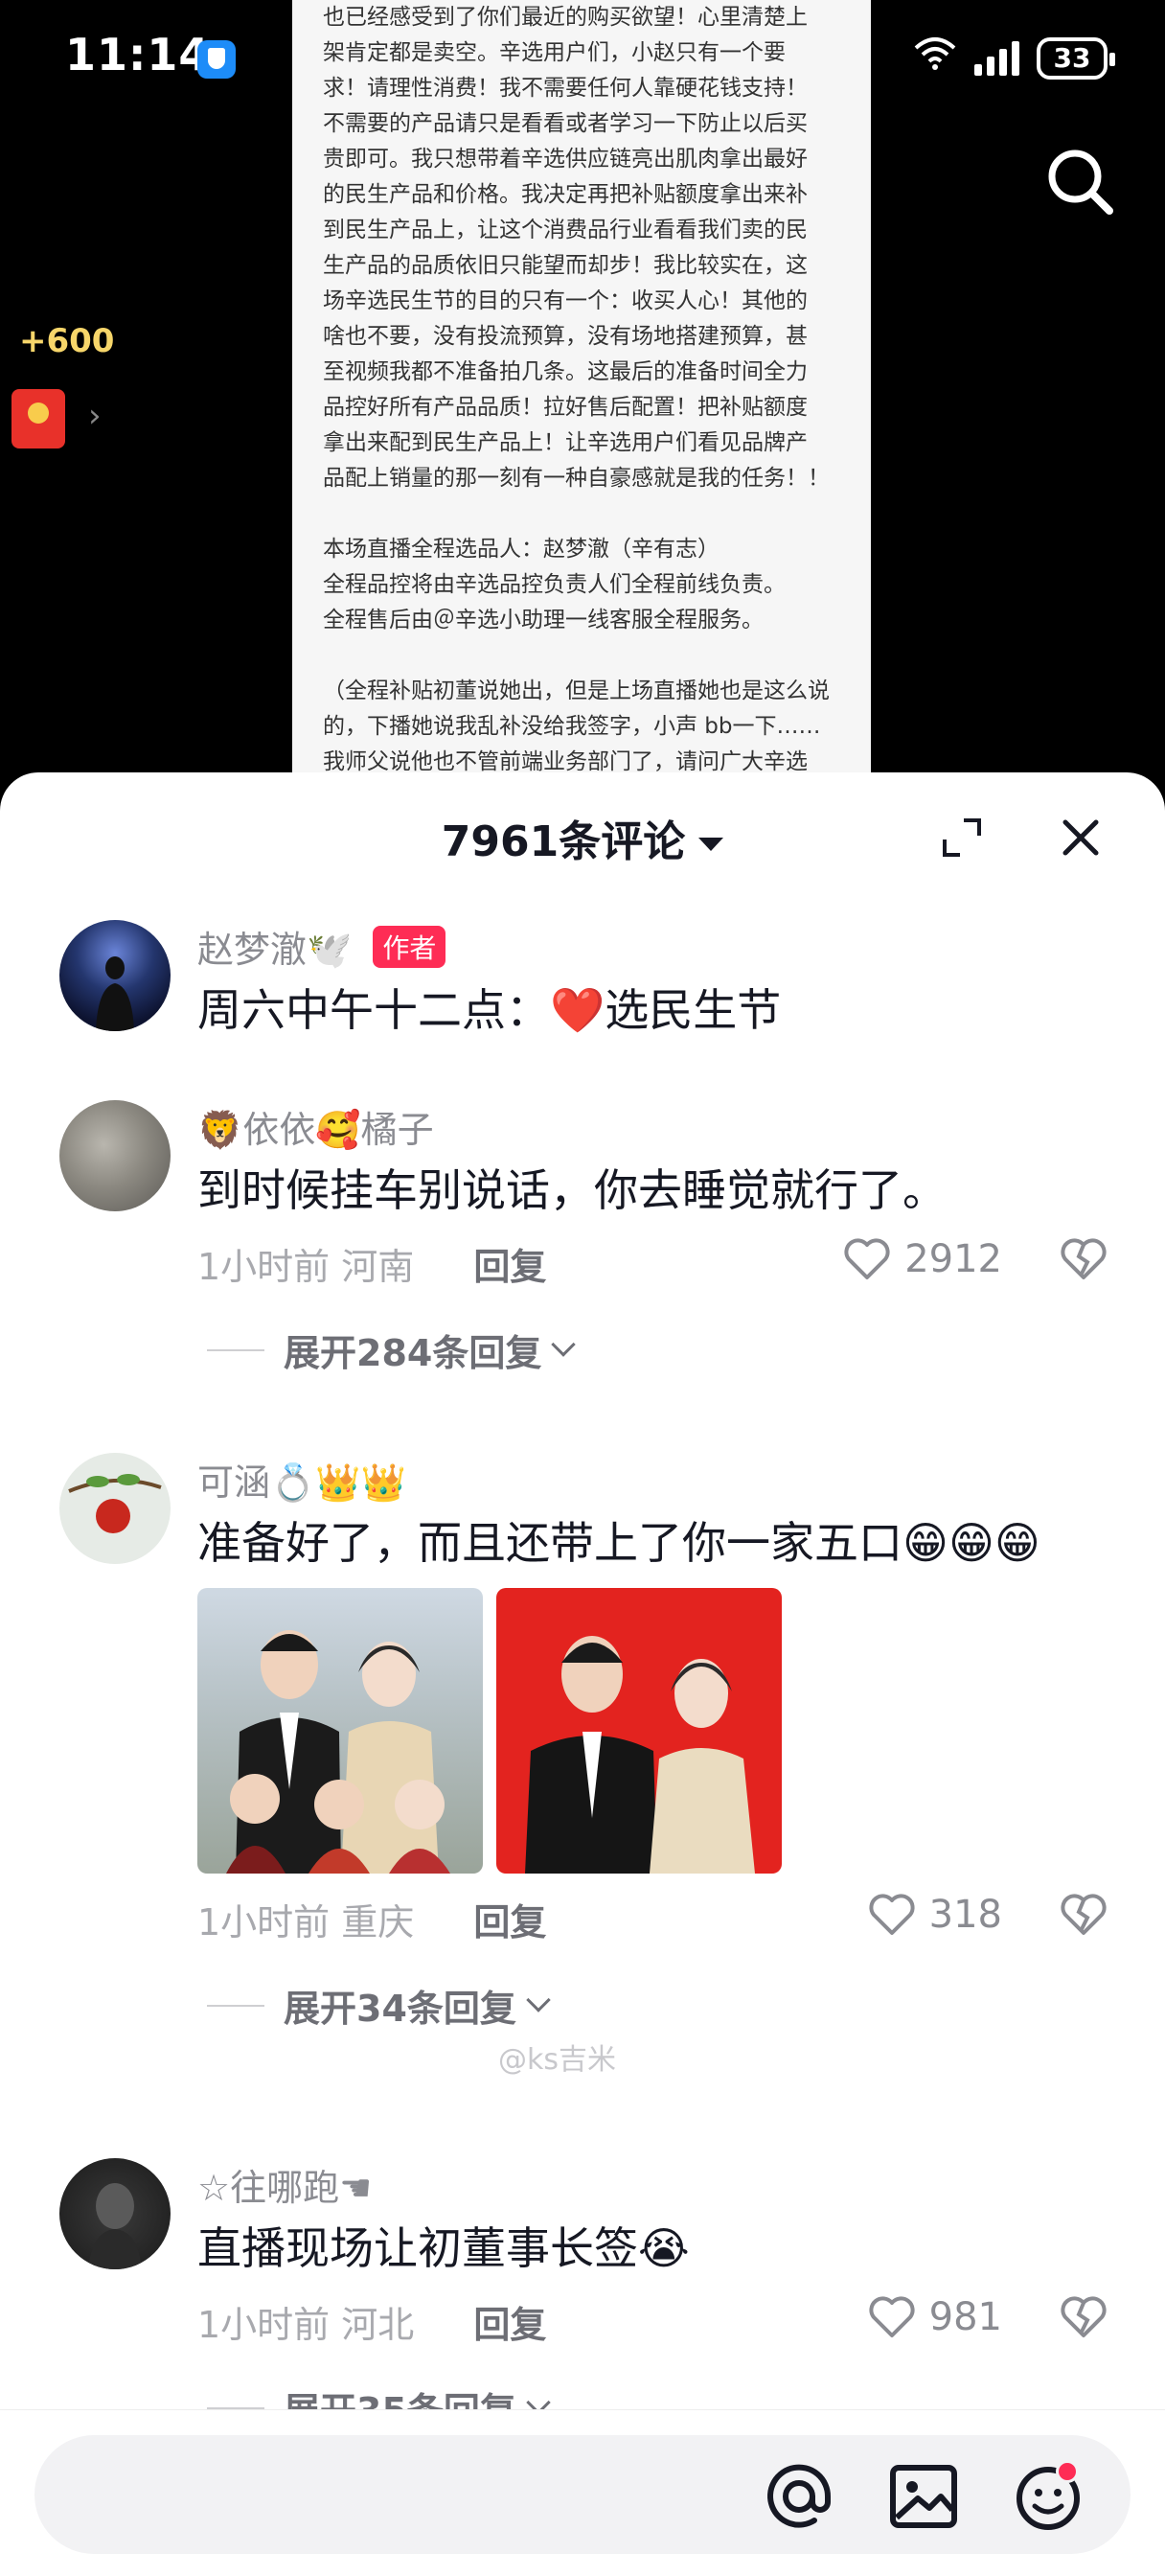  Describe the element at coordinates (576, 690) in the screenshot. I see `document-line: （全程补贴初董说她出，但是上场直播她也是这么说` at that location.